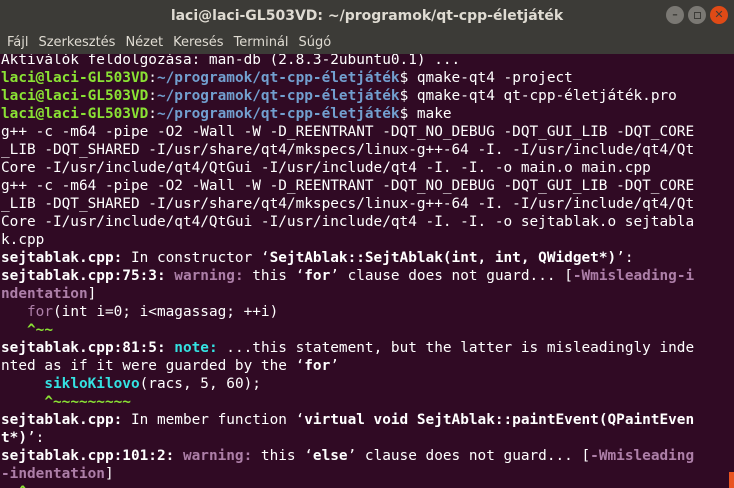 This screenshot has width=734, height=488. Describe the element at coordinates (92, 294) in the screenshot. I see `terminal-text-segment: ]` at that location.